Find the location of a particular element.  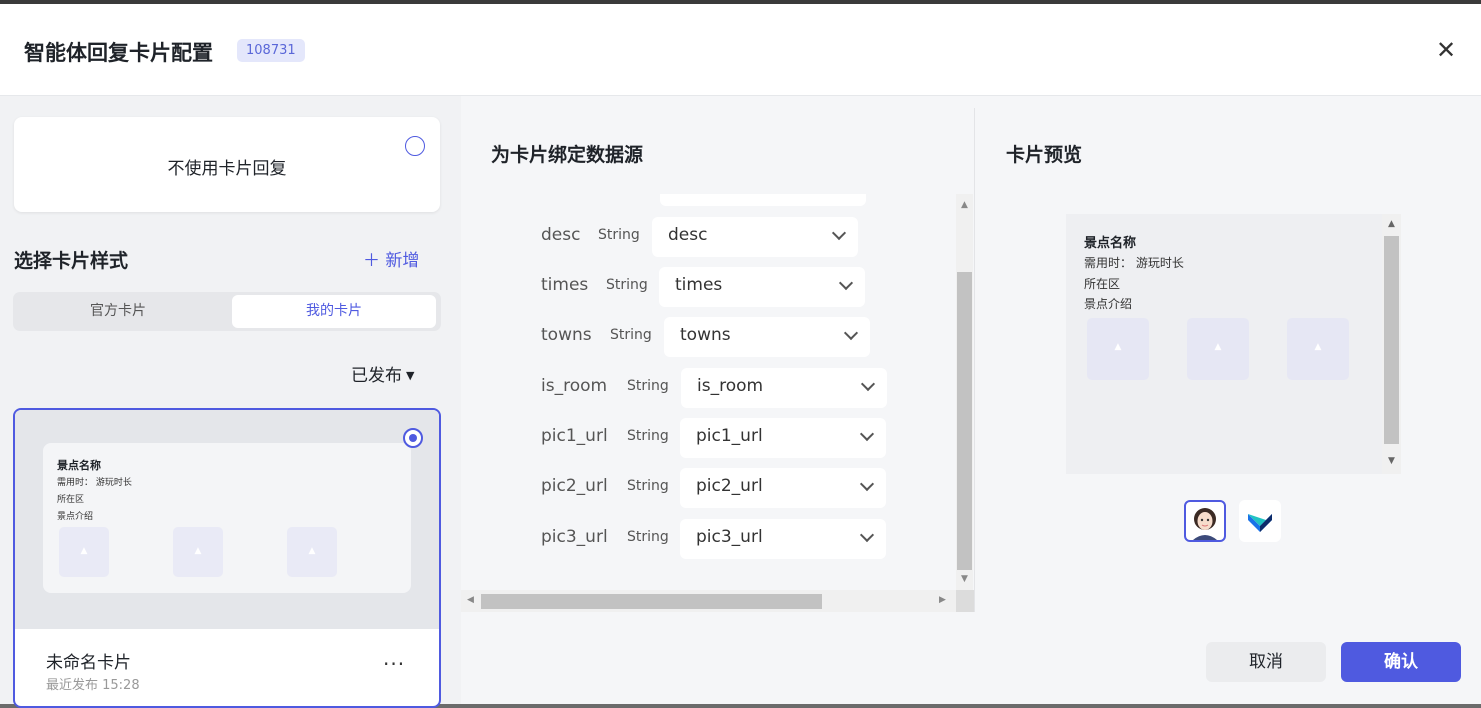

vertical-scrollbar: ▲ ▼ is located at coordinates (964, 392).